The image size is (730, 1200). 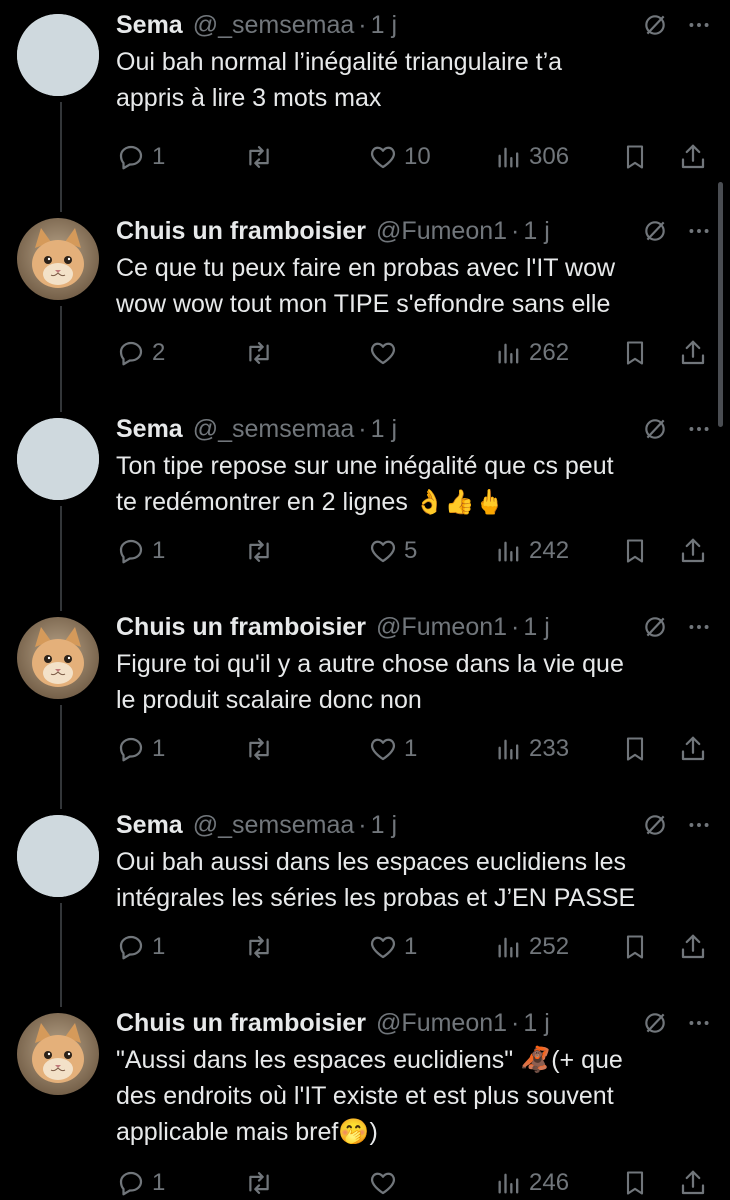 I want to click on views-button: 242, so click(x=532, y=551).